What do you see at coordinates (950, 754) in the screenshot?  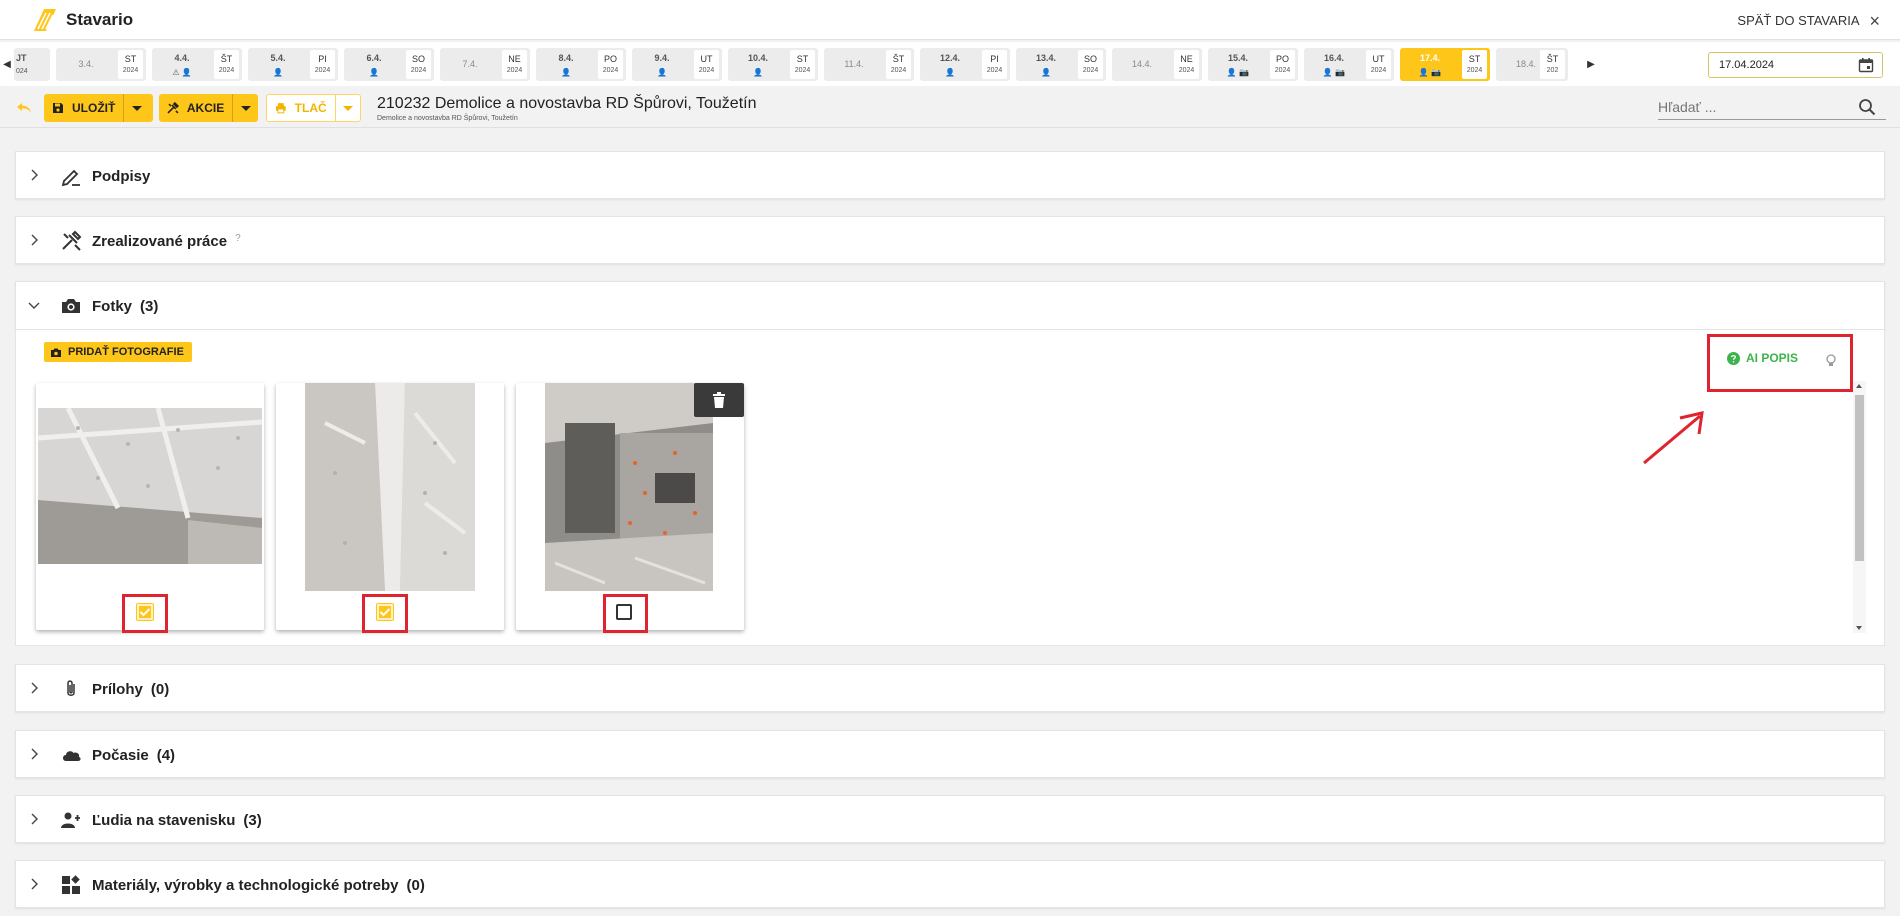 I see `section-weather: Počasie (4)` at bounding box center [950, 754].